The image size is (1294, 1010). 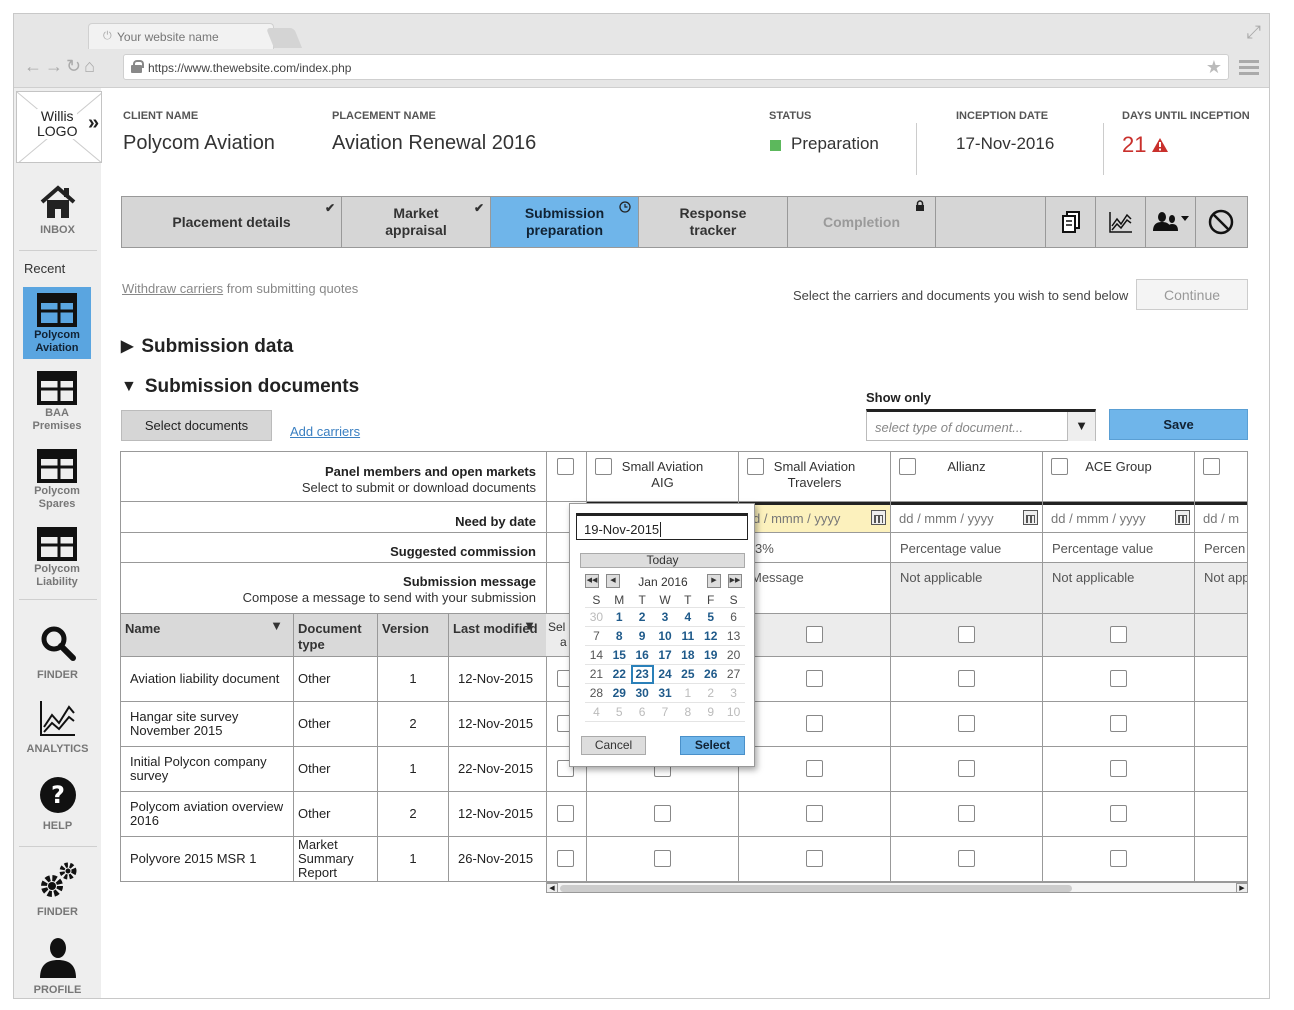 What do you see at coordinates (207, 635) in the screenshot?
I see `column-header-name: Name ▼` at bounding box center [207, 635].